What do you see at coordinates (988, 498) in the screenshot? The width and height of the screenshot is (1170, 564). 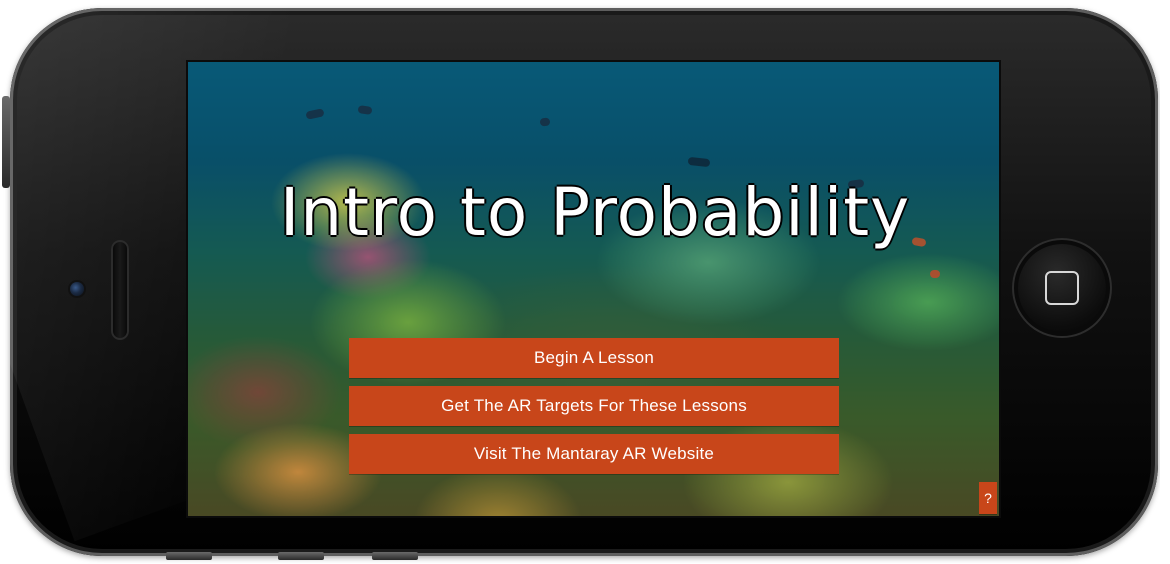 I see `help-button: ?` at bounding box center [988, 498].